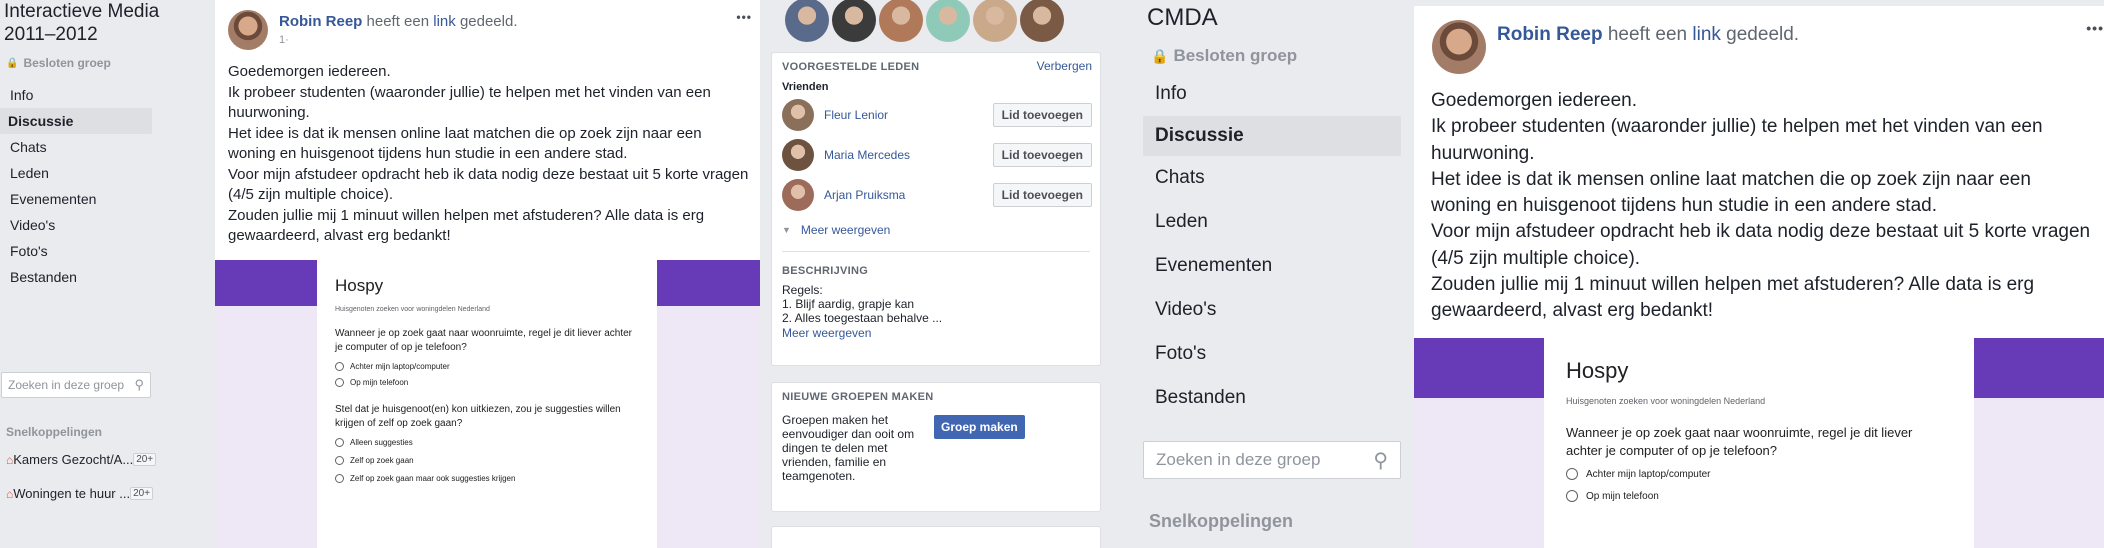  I want to click on member-name: Maria Mercedes, so click(908, 155).